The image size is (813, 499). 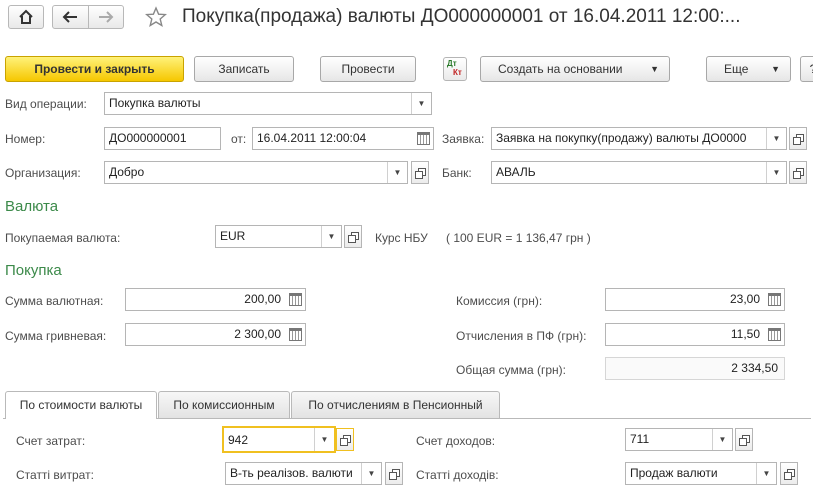 I want to click on number-value: ДО000000001, so click(x=148, y=138).